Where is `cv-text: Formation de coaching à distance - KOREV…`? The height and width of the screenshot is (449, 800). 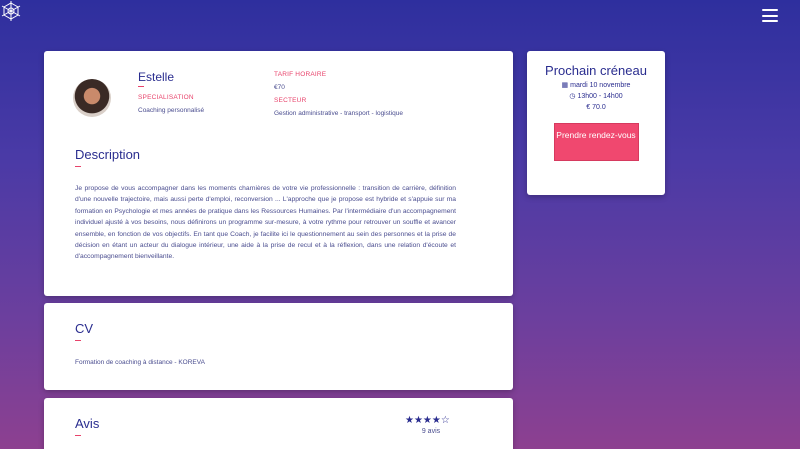 cv-text: Formation de coaching à distance - KOREV… is located at coordinates (140, 362).